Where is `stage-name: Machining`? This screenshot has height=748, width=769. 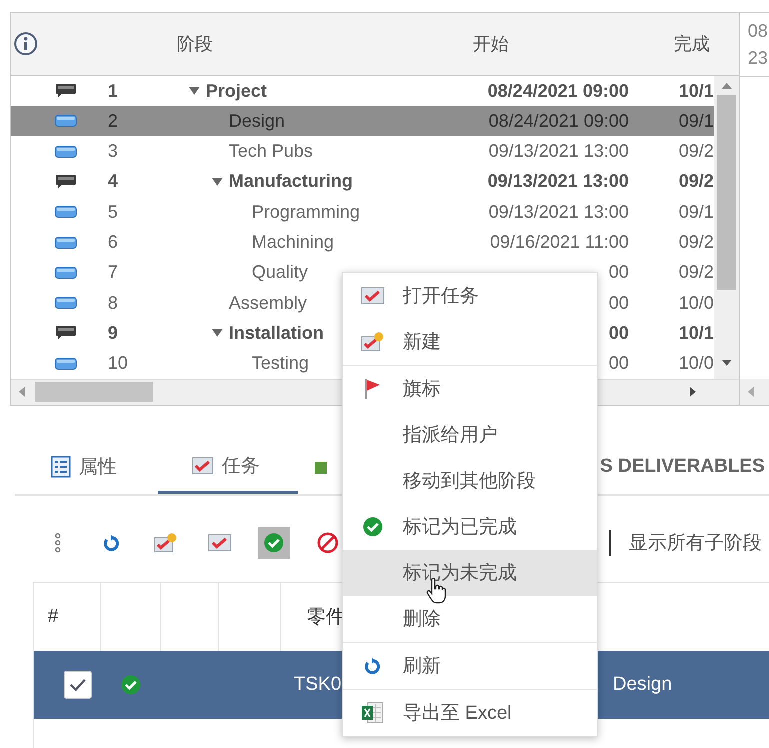
stage-name: Machining is located at coordinates (293, 243).